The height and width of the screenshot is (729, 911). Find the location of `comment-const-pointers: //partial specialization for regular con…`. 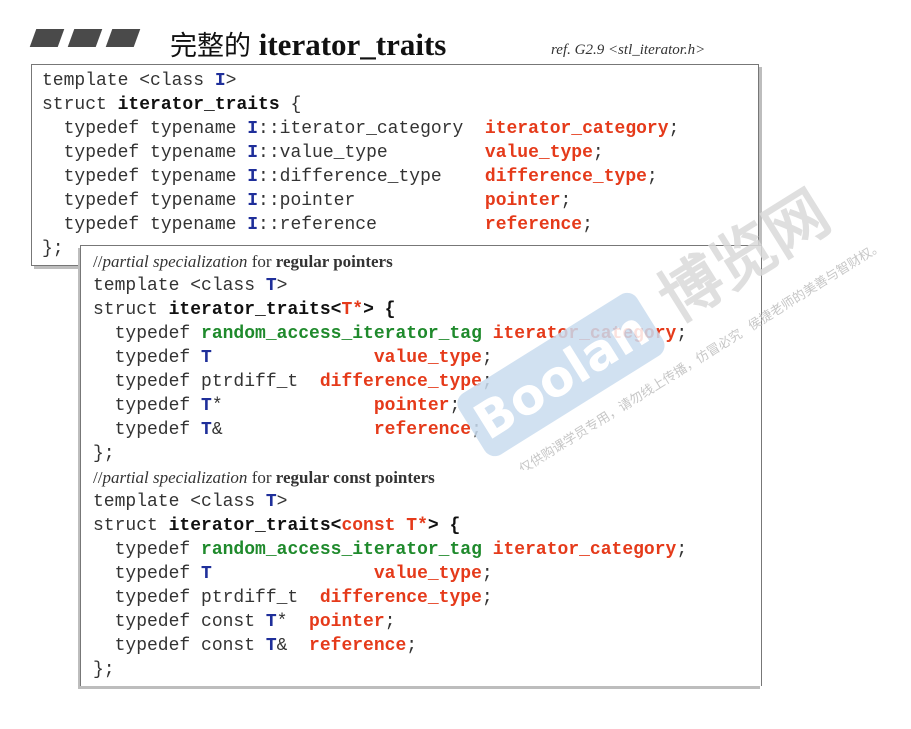

comment-const-pointers: //partial specialization for regular con… is located at coordinates (264, 477).